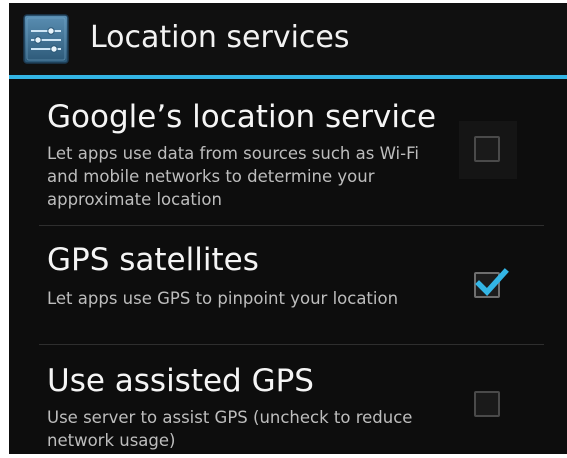 The height and width of the screenshot is (458, 567). I want to click on gps-satellites-checkbox, so click(491, 283).